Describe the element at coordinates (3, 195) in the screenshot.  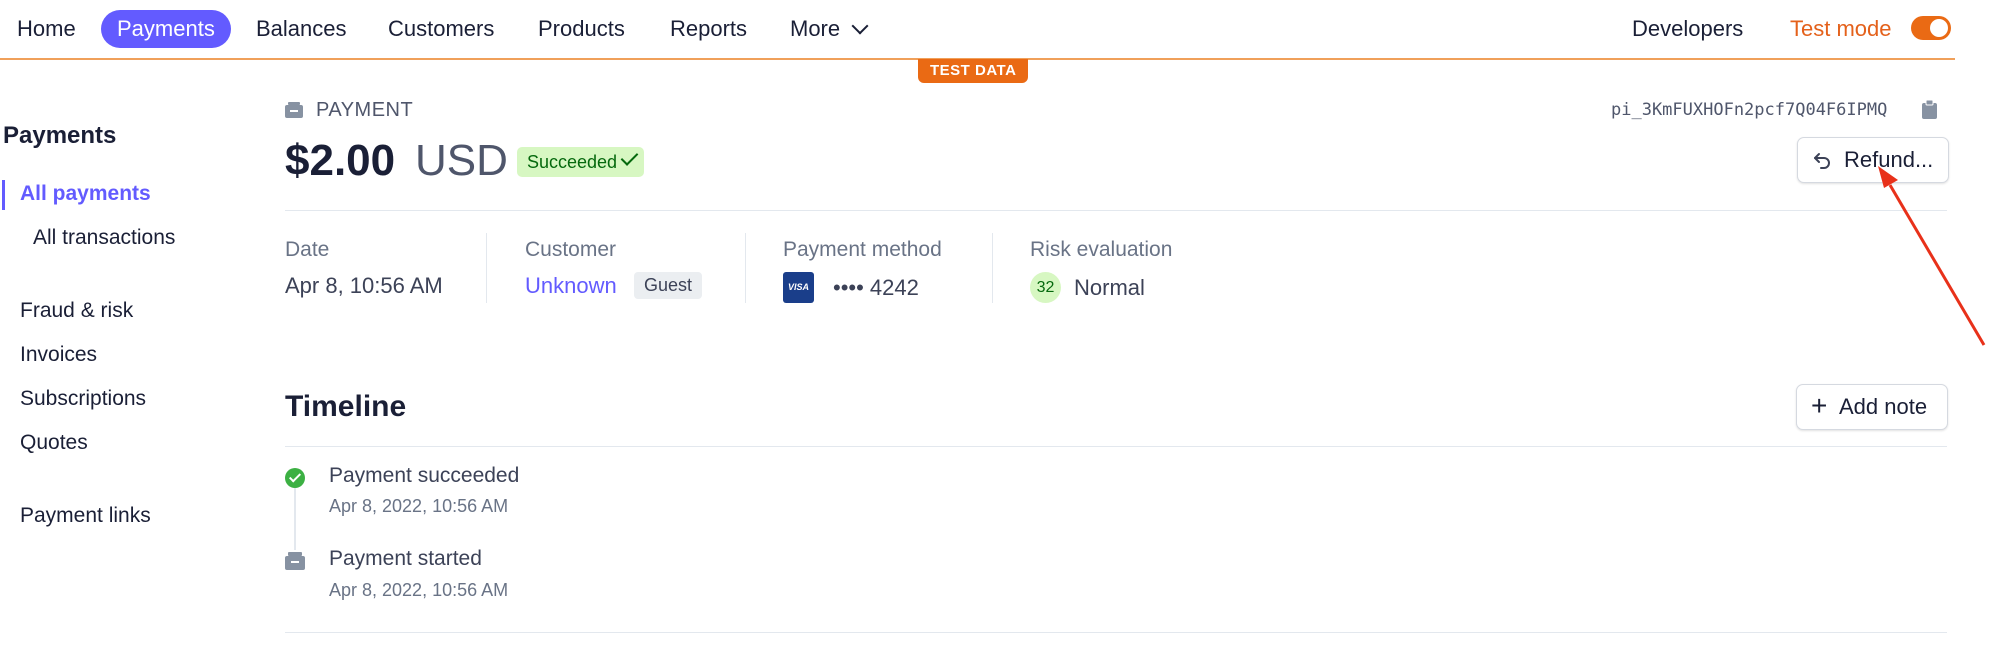
I see `sidebar-active-indicator` at that location.